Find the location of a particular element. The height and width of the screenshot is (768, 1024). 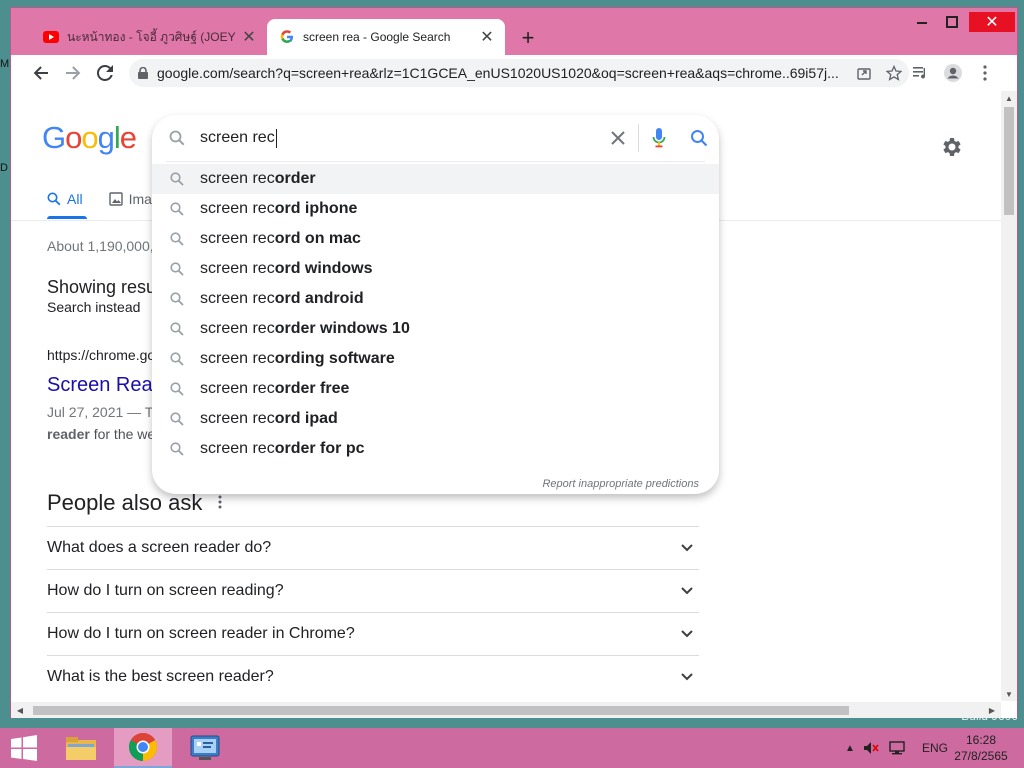

suggestion-completion: ord android is located at coordinates (319, 298).